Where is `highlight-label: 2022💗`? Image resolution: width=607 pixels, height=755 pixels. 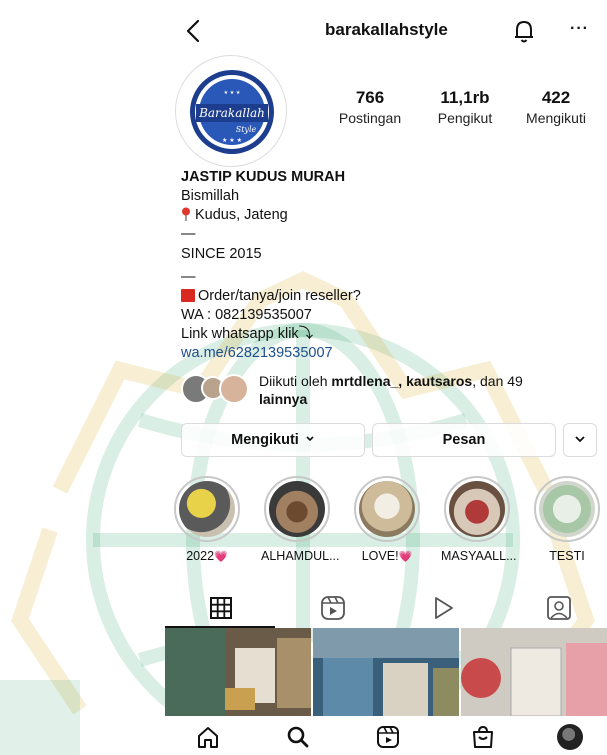
highlight-label: 2022💗 is located at coordinates (207, 556).